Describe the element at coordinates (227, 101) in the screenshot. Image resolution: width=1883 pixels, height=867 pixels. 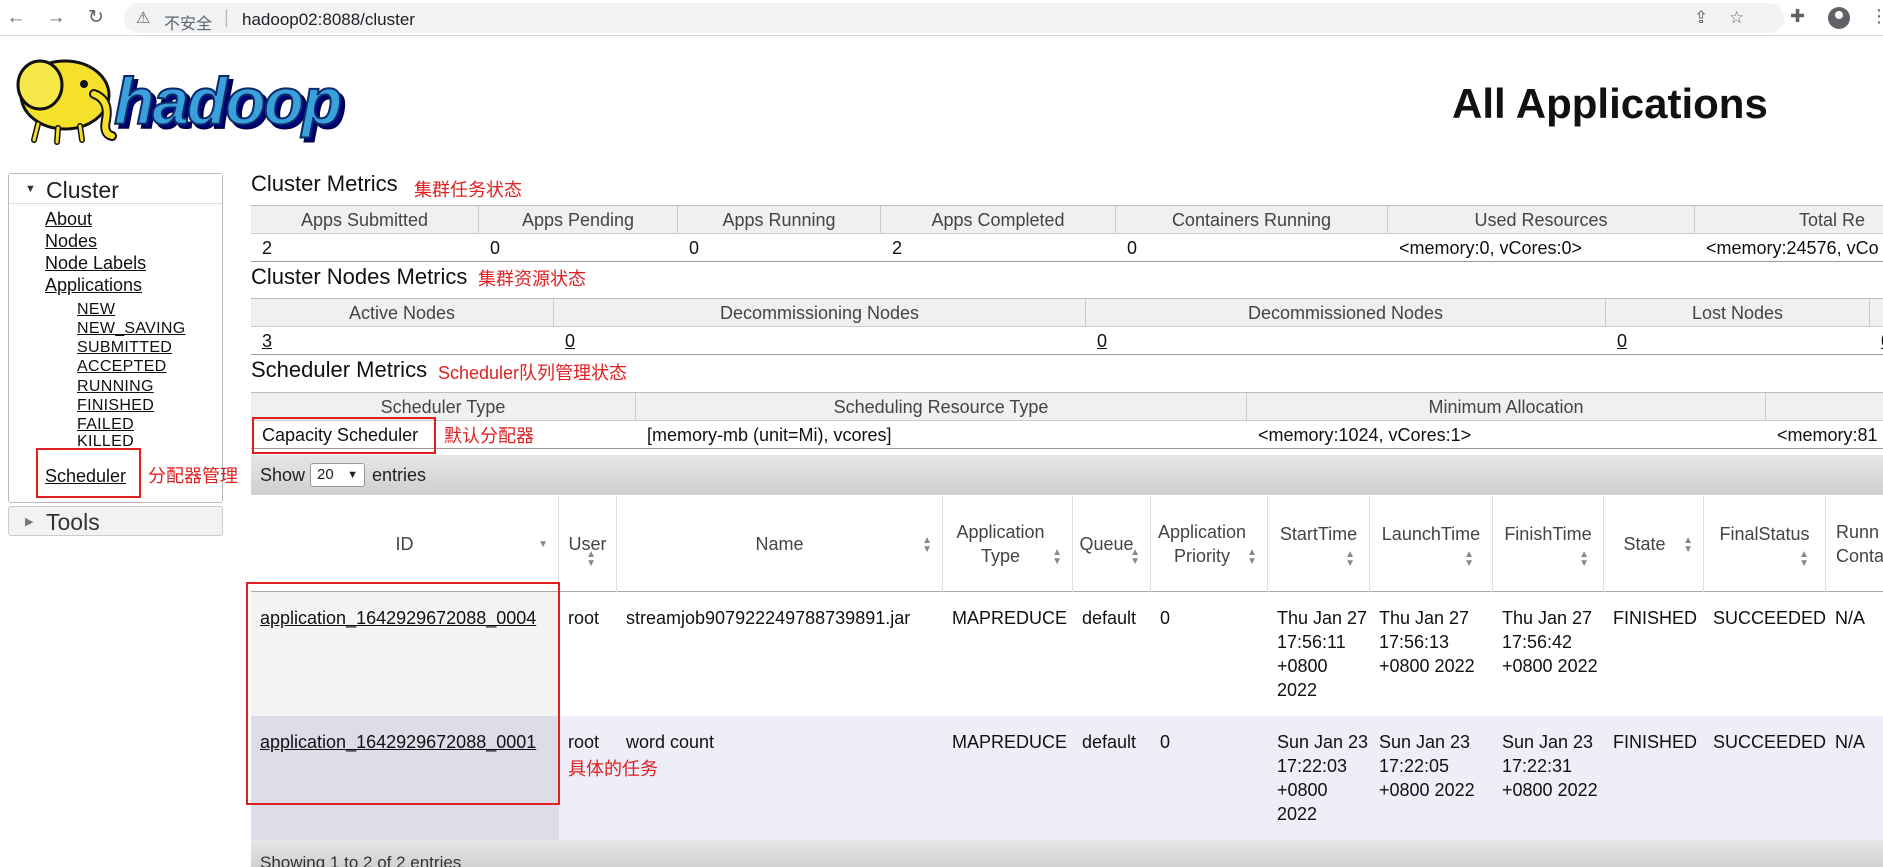
I see `svg-text: hadoop` at that location.